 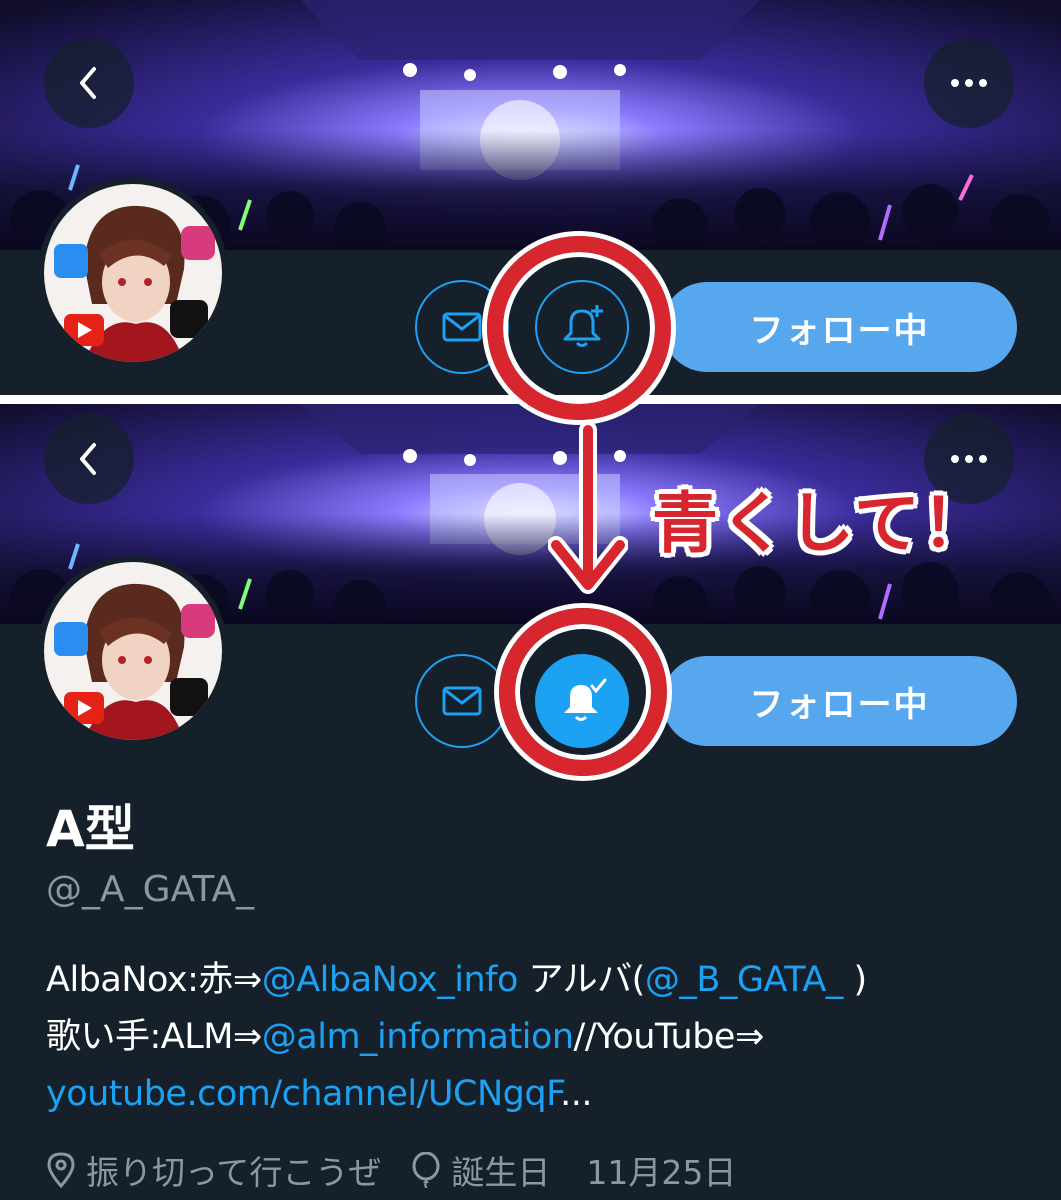 What do you see at coordinates (579, 328) in the screenshot?
I see `highlight-ring-before` at bounding box center [579, 328].